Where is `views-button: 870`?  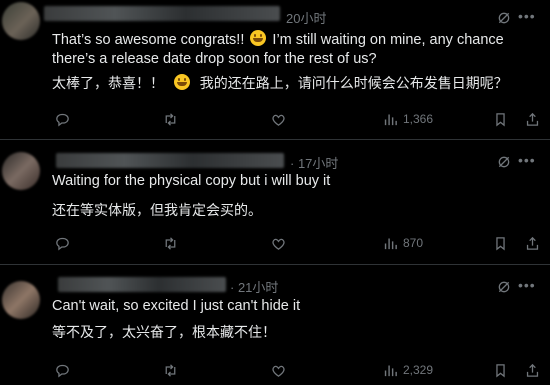
views-button: 870 is located at coordinates (402, 243).